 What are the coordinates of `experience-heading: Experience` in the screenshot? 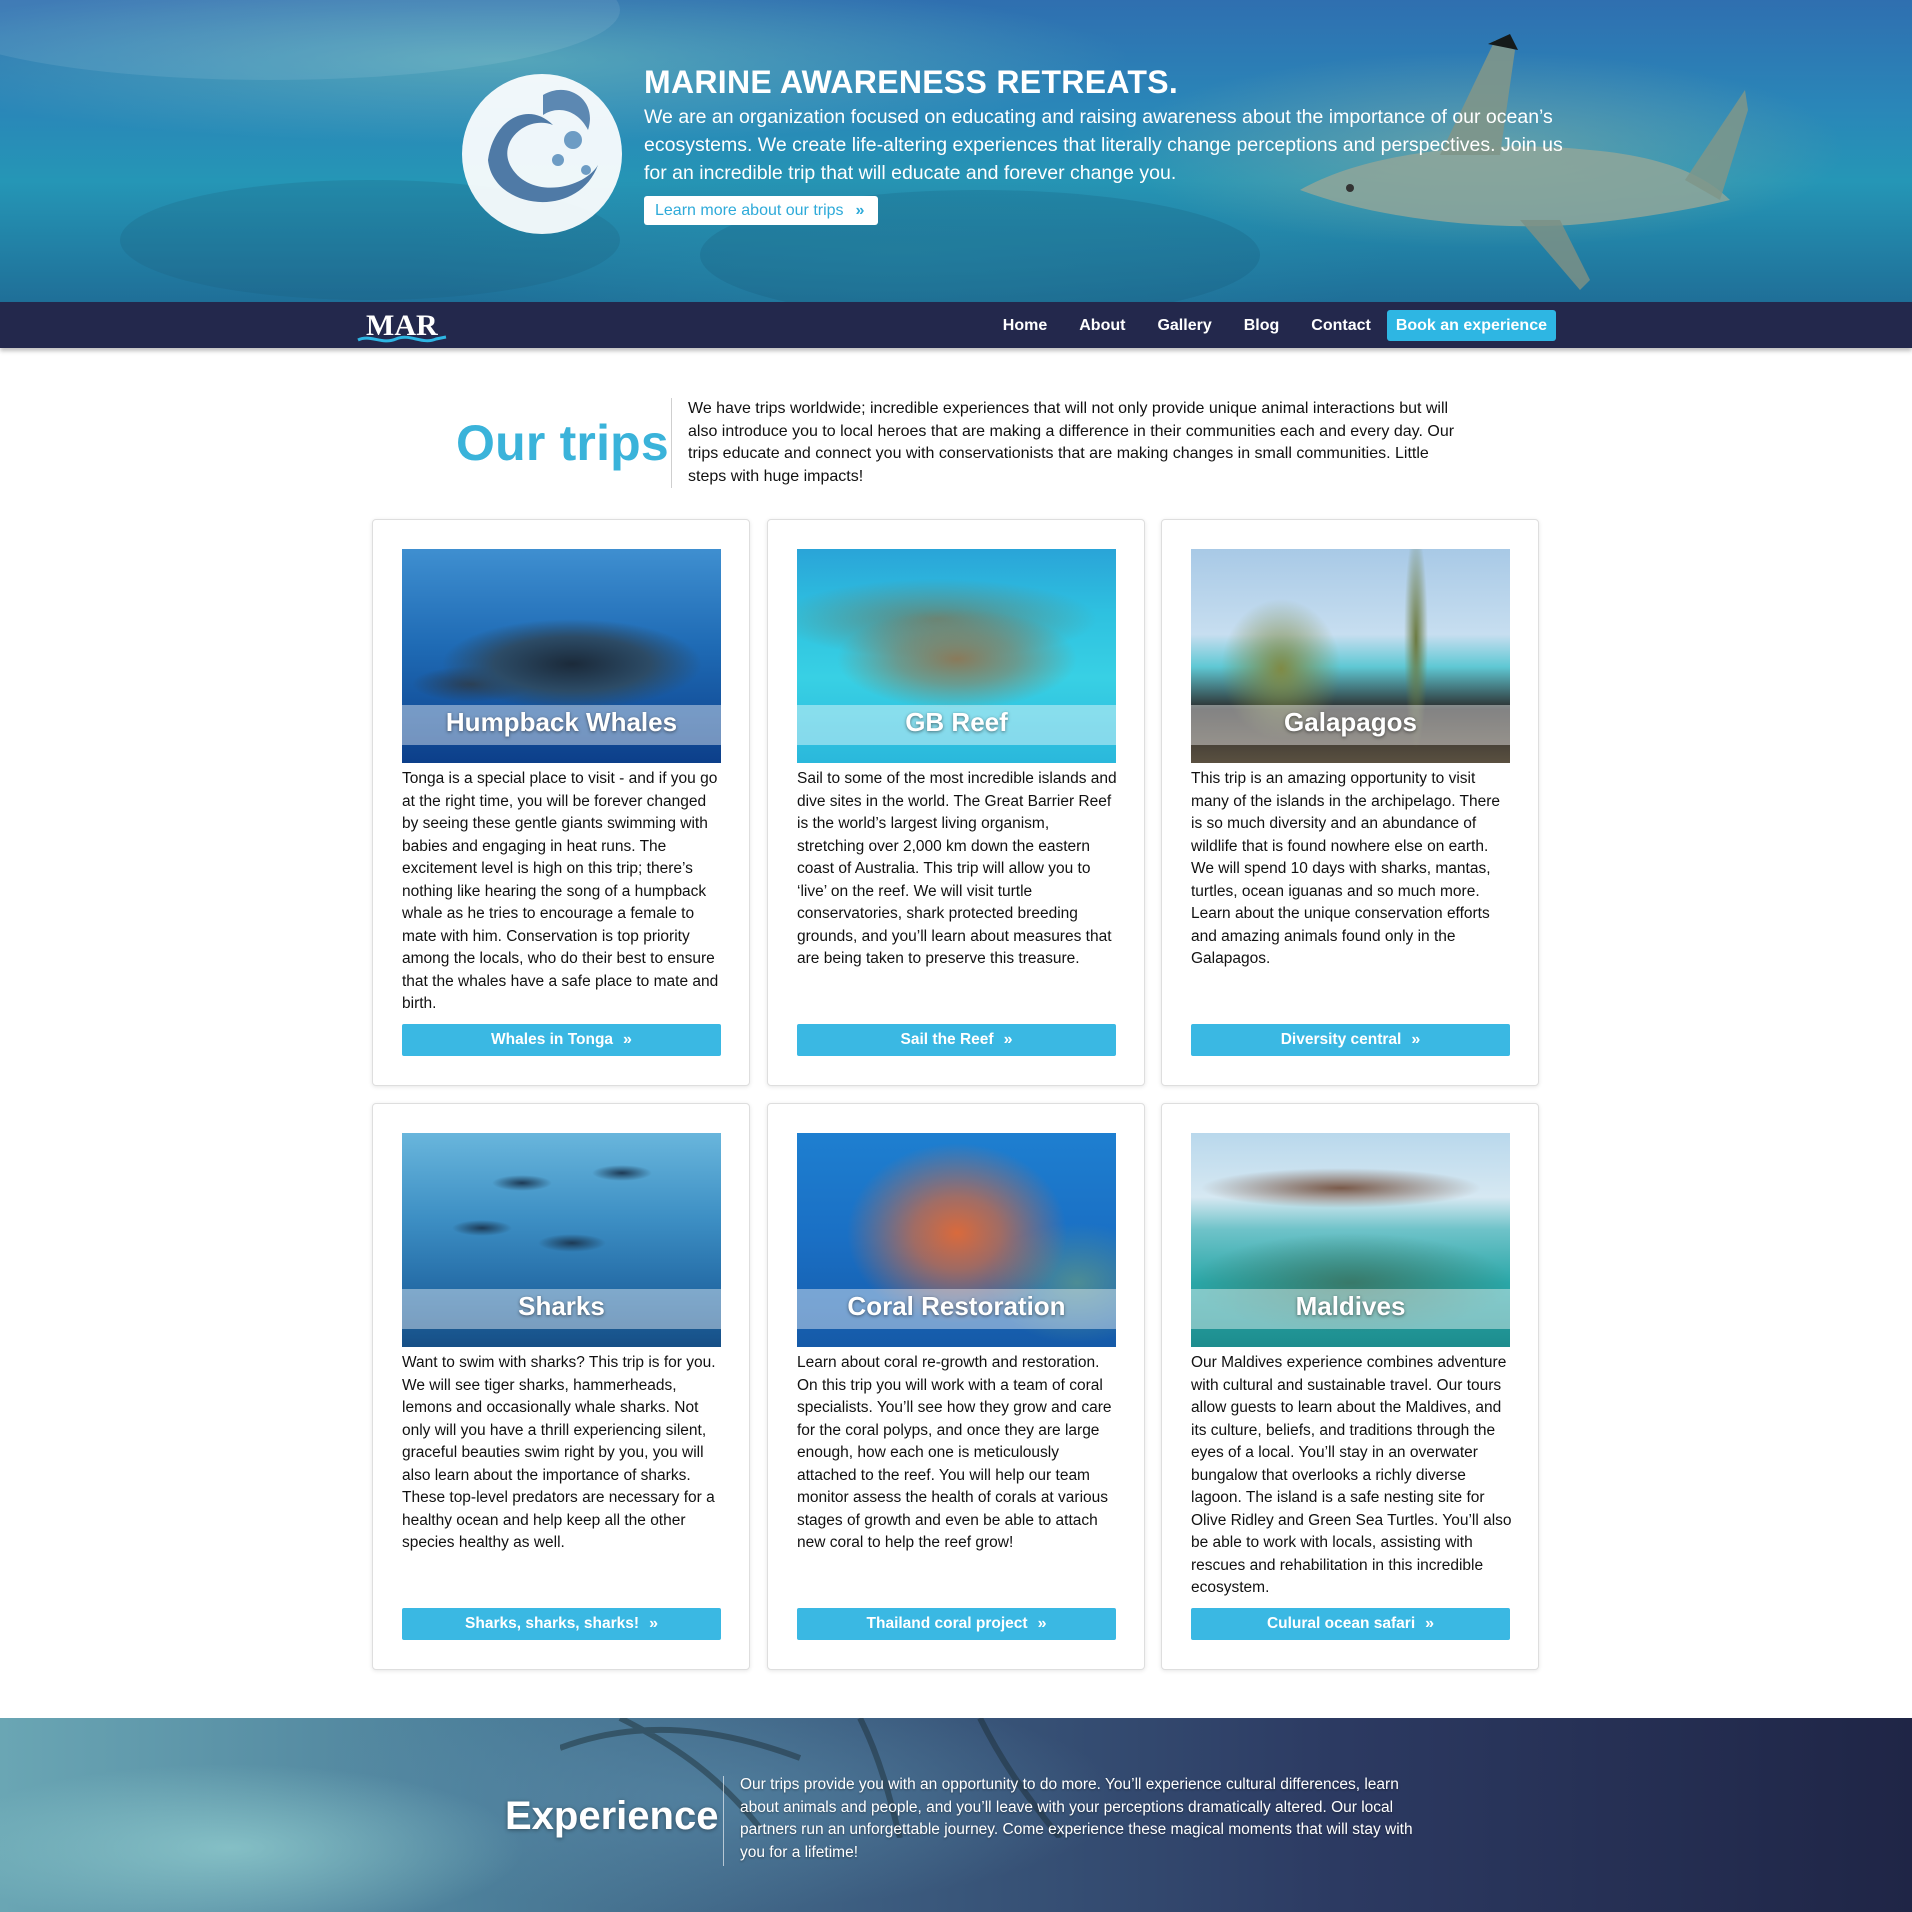 It's located at (612, 1816).